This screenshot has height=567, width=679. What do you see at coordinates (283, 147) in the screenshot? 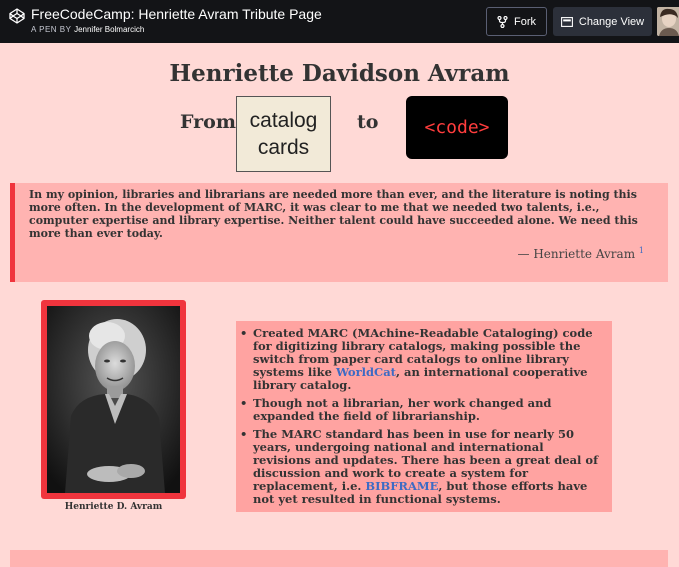
I see `catalog-line-2: cards` at bounding box center [283, 147].